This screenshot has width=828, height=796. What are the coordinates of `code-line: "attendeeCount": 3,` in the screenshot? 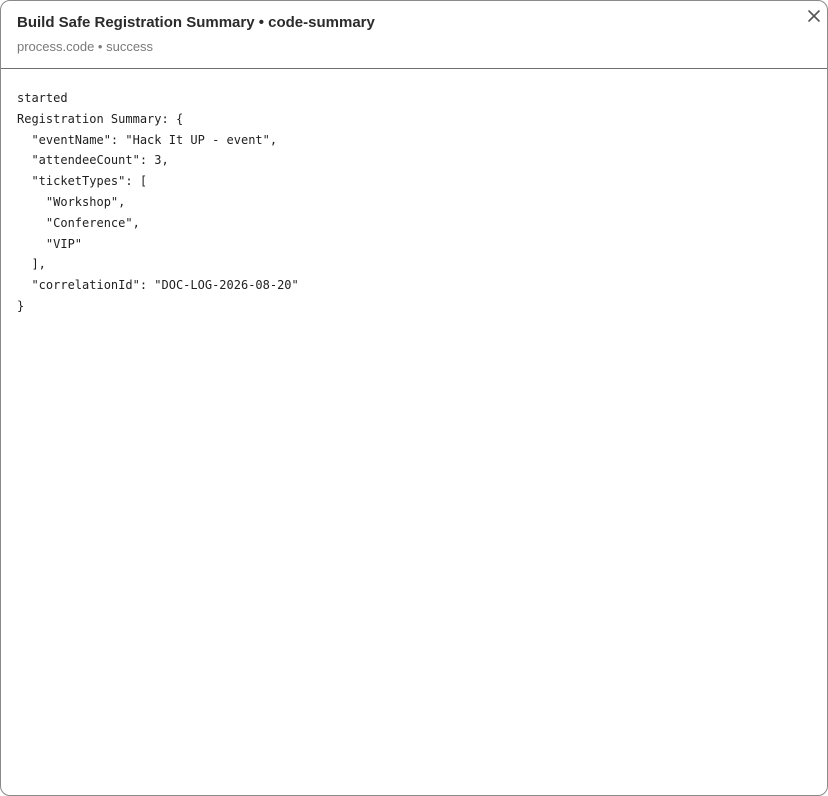 It's located at (93, 160).